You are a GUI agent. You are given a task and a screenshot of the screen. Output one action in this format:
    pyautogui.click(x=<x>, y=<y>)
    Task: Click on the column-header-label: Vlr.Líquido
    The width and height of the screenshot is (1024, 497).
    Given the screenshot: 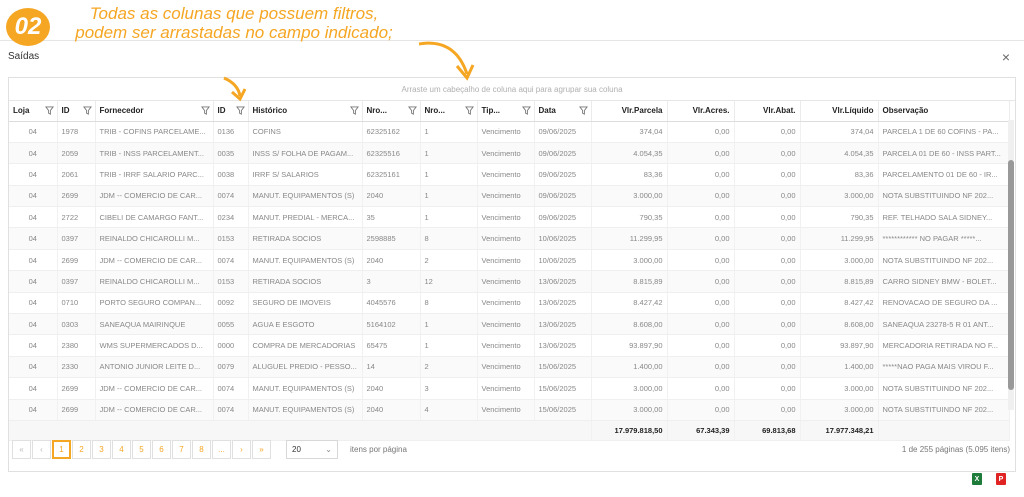 What is the action you would take?
    pyautogui.click(x=853, y=111)
    